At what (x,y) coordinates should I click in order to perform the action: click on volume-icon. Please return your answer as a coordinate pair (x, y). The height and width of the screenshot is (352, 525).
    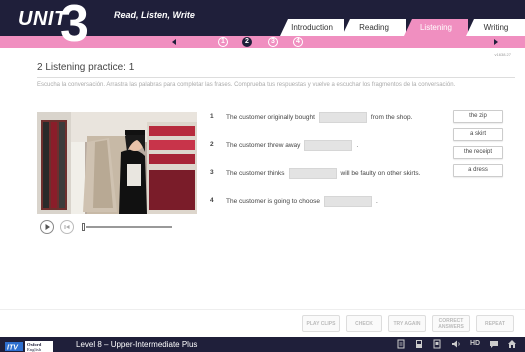
    Looking at the image, I should click on (456, 344).